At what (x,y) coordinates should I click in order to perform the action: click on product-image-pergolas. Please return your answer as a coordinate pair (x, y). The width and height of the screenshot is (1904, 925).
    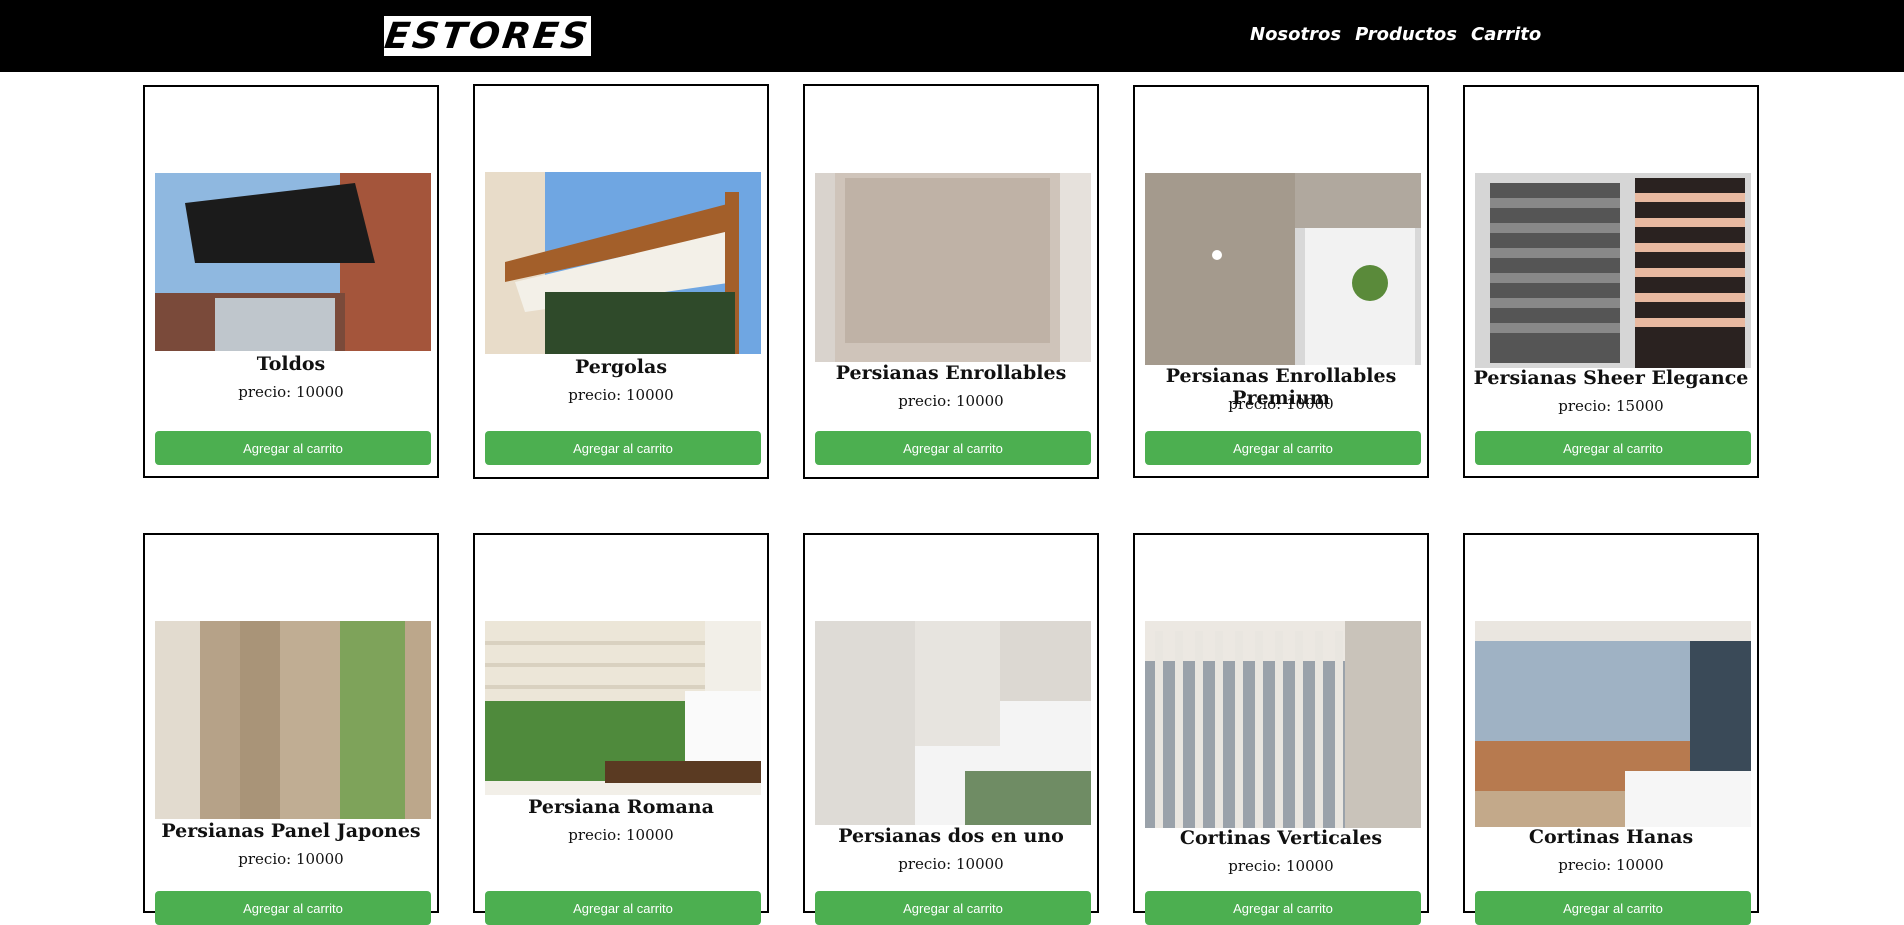
    Looking at the image, I should click on (623, 263).